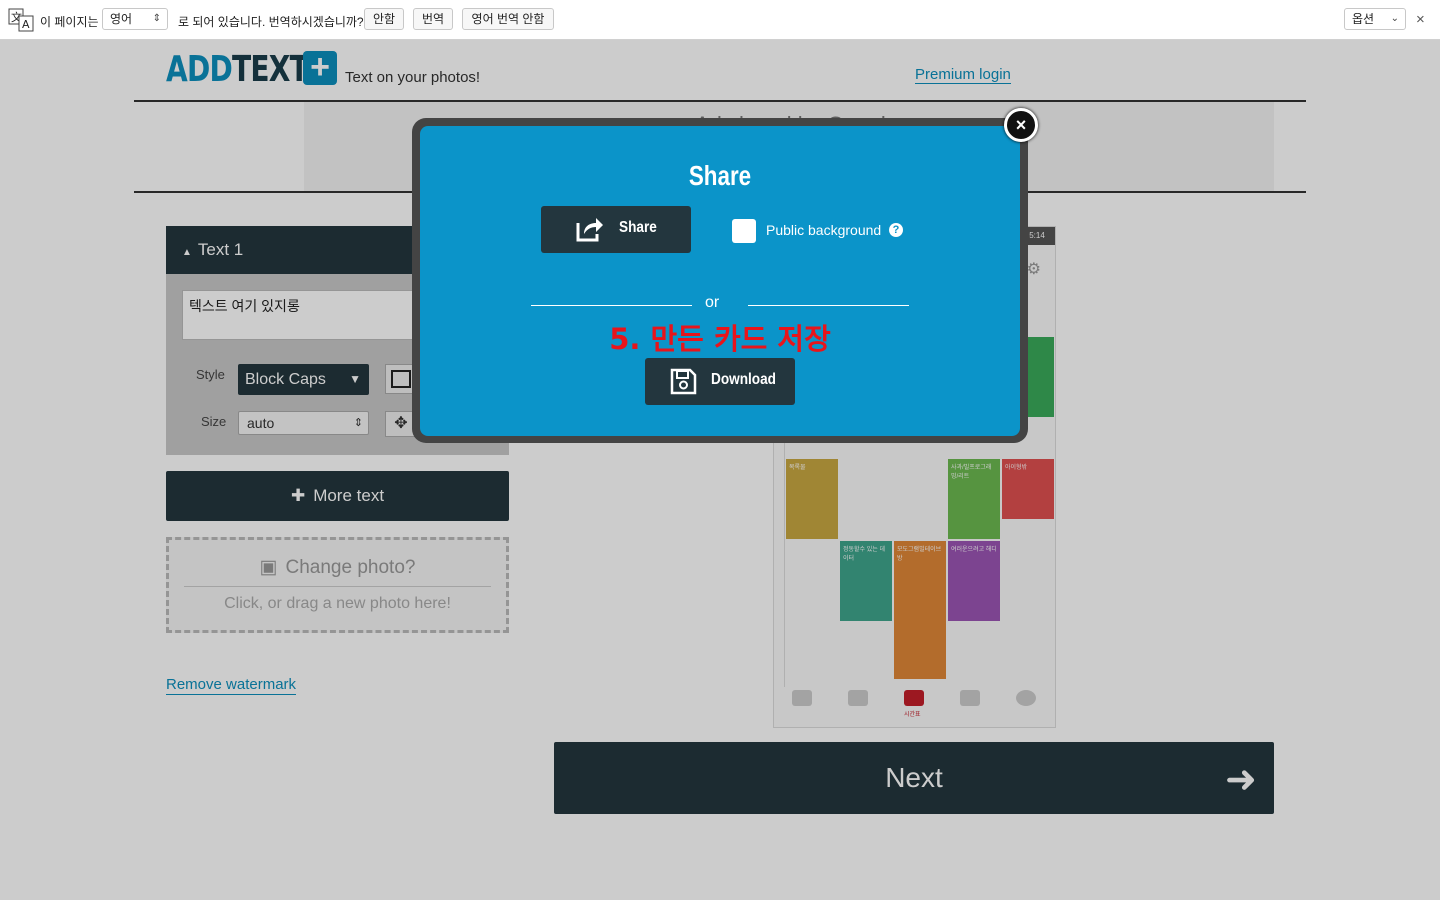 The width and height of the screenshot is (1440, 900). Describe the element at coordinates (384, 19) in the screenshot. I see `no-translate-button: 안함` at that location.